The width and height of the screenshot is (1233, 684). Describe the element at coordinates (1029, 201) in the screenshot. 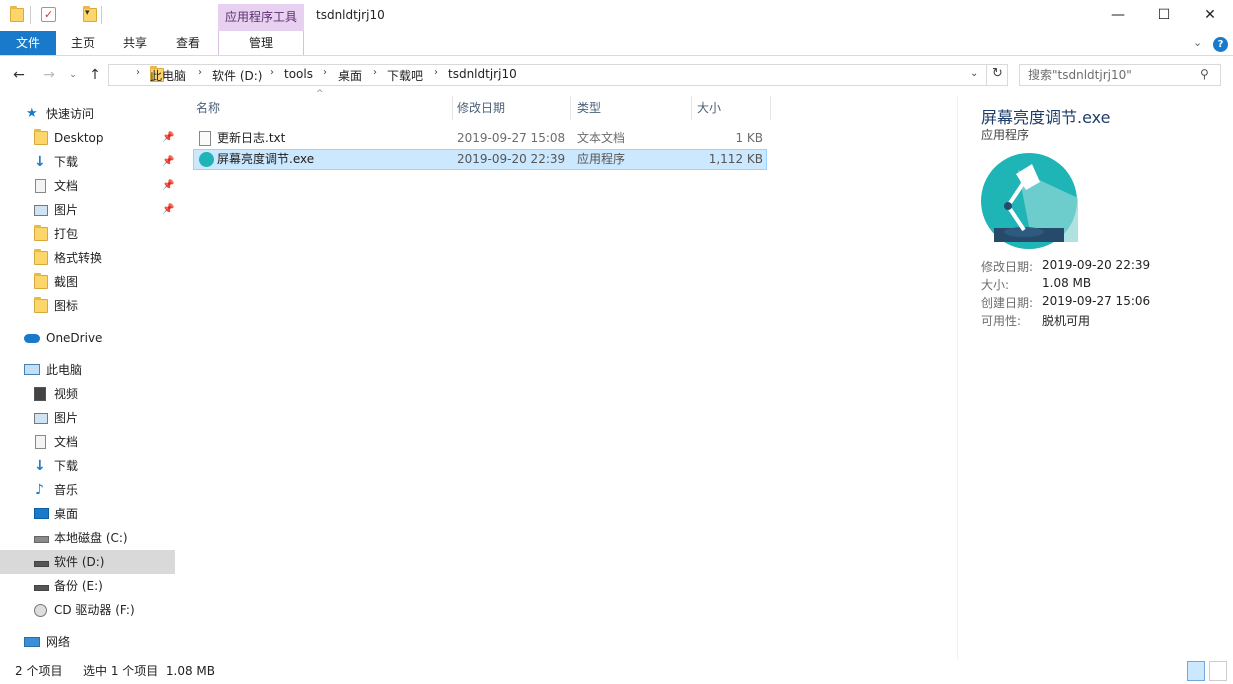

I see `app-lamp-icon` at that location.